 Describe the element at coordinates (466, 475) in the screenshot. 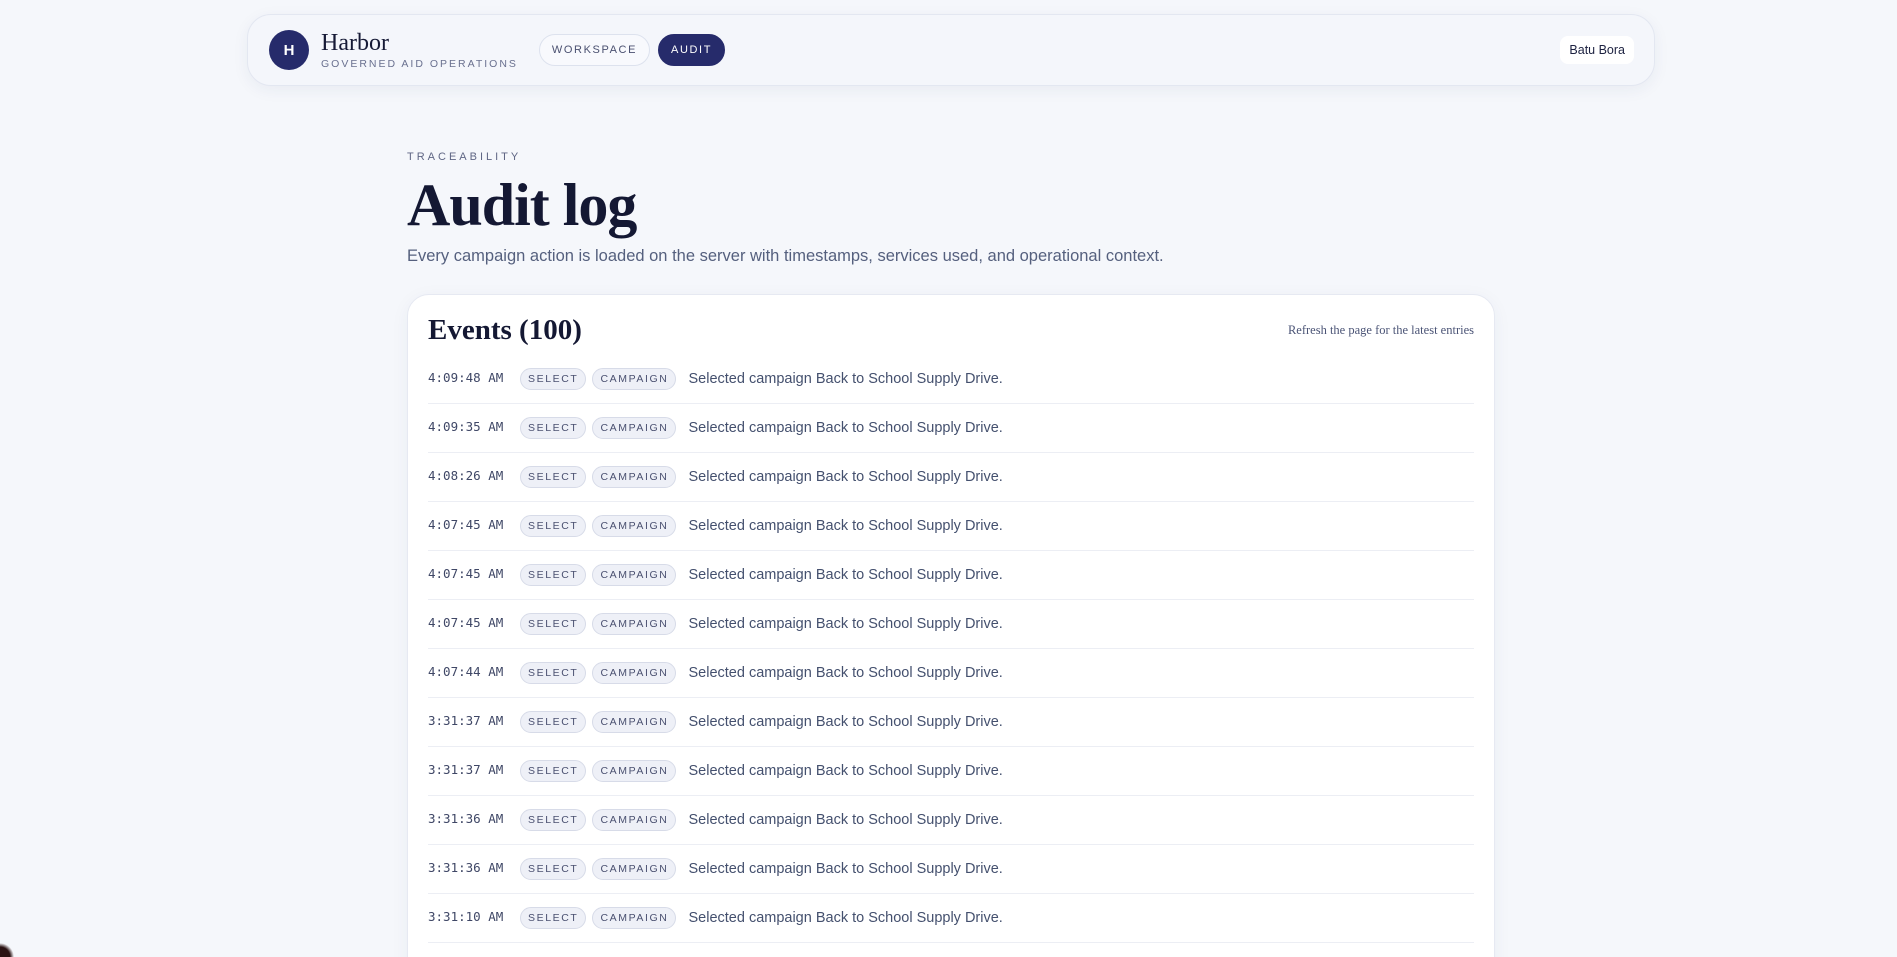

I see `event-time: 4:08:26 AM` at that location.